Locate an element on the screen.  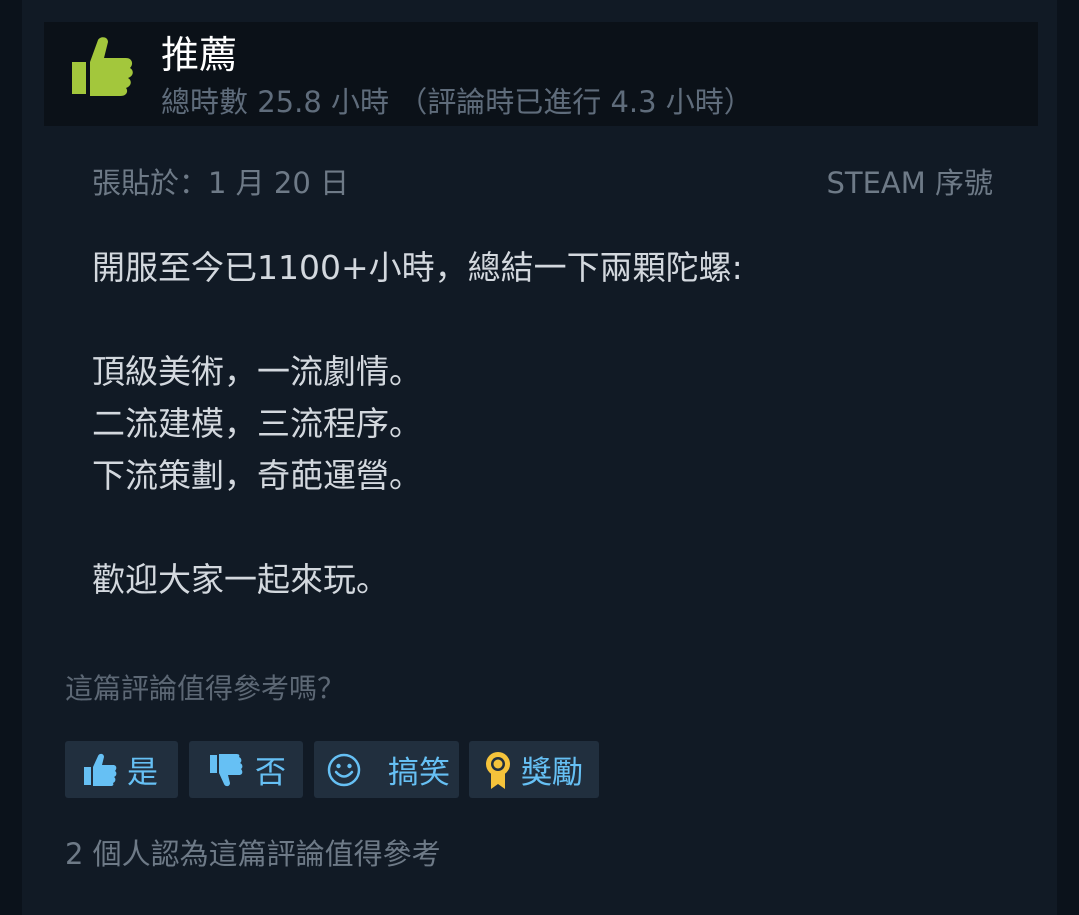
award-button: 獎勵 is located at coordinates (534, 769).